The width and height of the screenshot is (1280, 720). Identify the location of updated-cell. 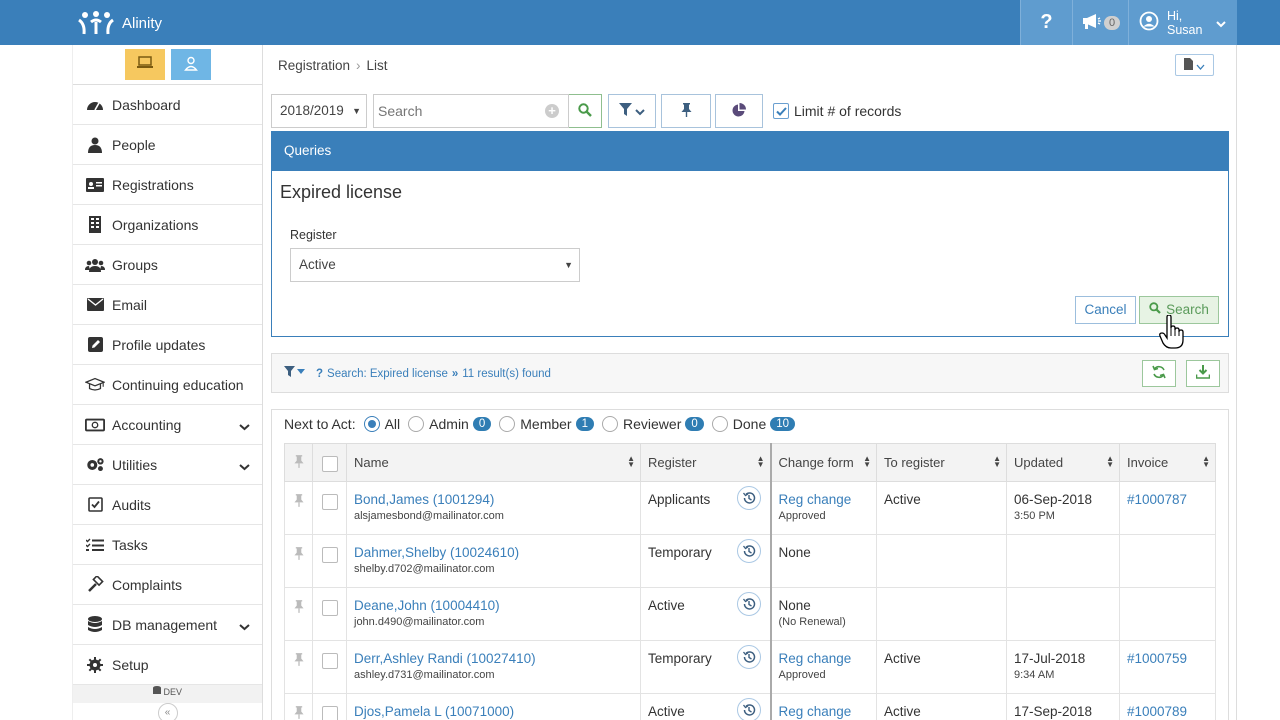
(1063, 561).